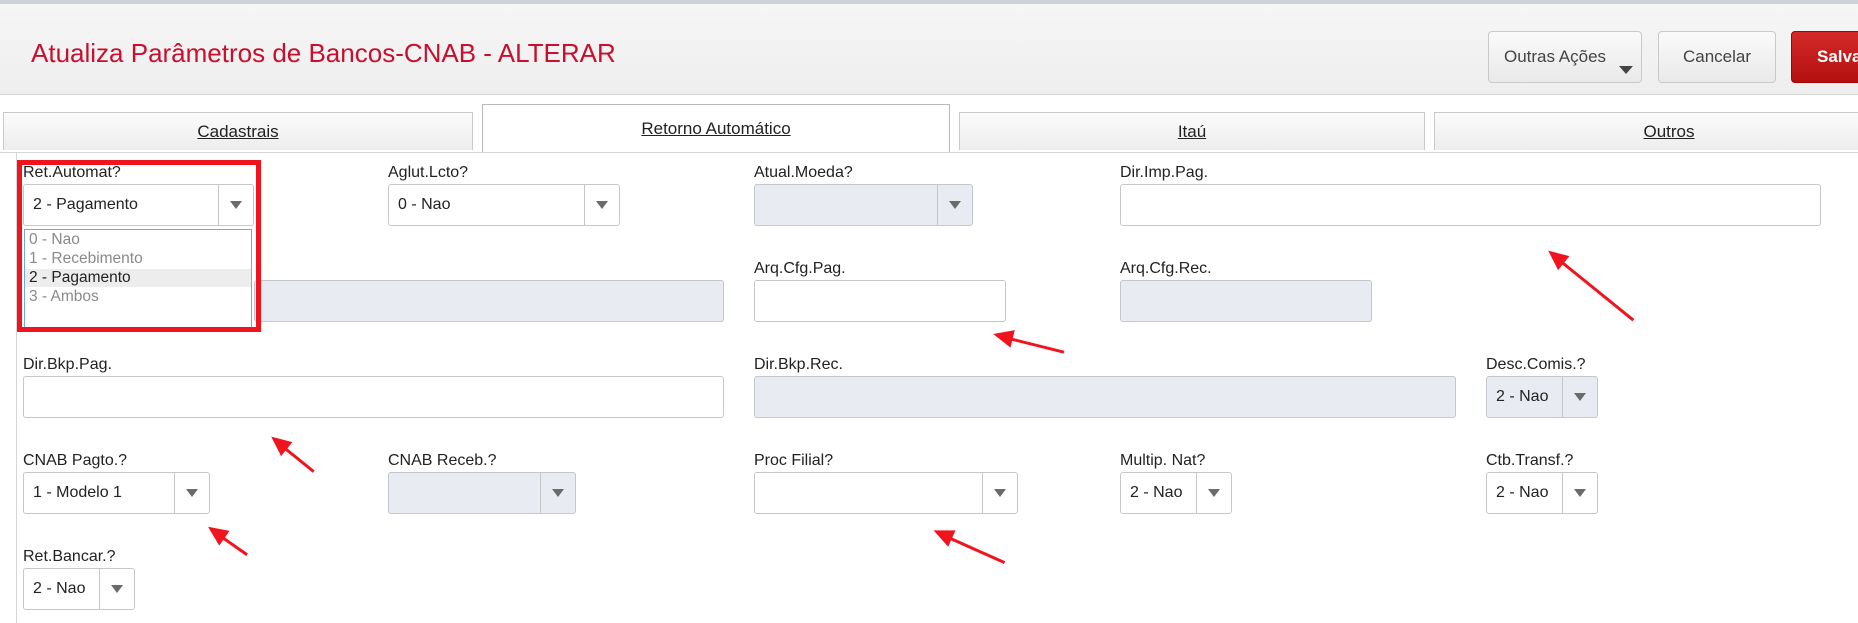 The image size is (1858, 623). I want to click on multip-nat-select: 2 - Nao, so click(1176, 493).